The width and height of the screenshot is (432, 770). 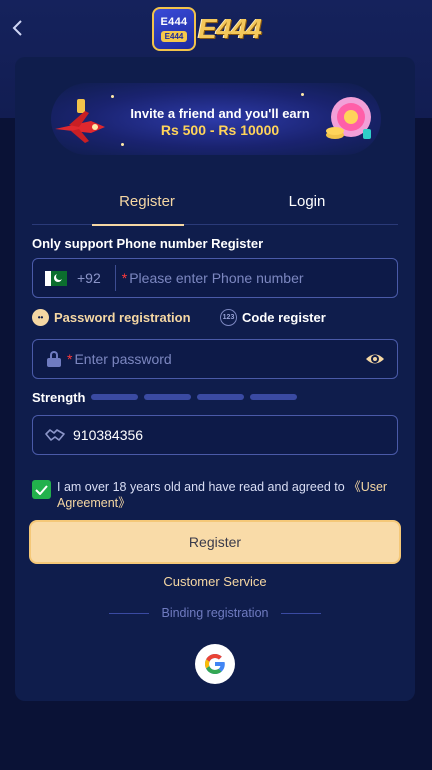 What do you see at coordinates (228, 317) in the screenshot?
I see `code-123-icon: 123` at bounding box center [228, 317].